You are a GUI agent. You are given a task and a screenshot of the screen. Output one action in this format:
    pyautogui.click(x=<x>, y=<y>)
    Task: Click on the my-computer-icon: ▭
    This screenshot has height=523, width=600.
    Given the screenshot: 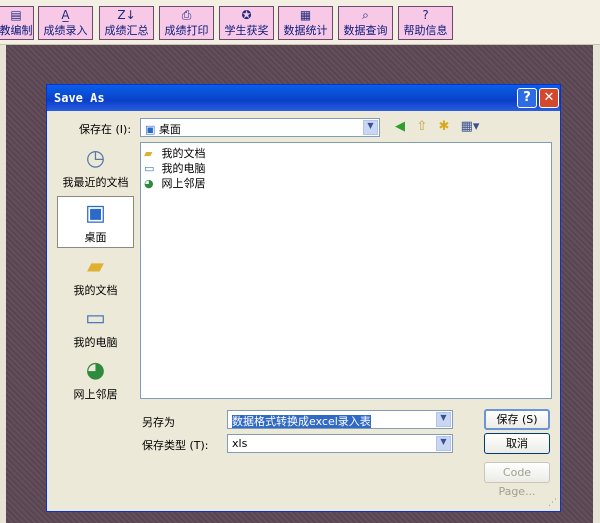 What is the action you would take?
    pyautogui.click(x=95, y=318)
    